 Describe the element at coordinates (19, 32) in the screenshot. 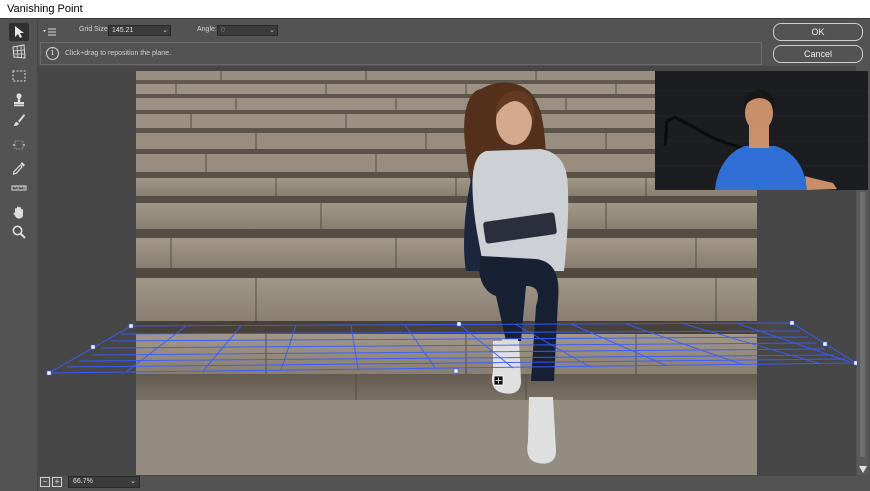

I see `edit-plane-tool-icon` at that location.